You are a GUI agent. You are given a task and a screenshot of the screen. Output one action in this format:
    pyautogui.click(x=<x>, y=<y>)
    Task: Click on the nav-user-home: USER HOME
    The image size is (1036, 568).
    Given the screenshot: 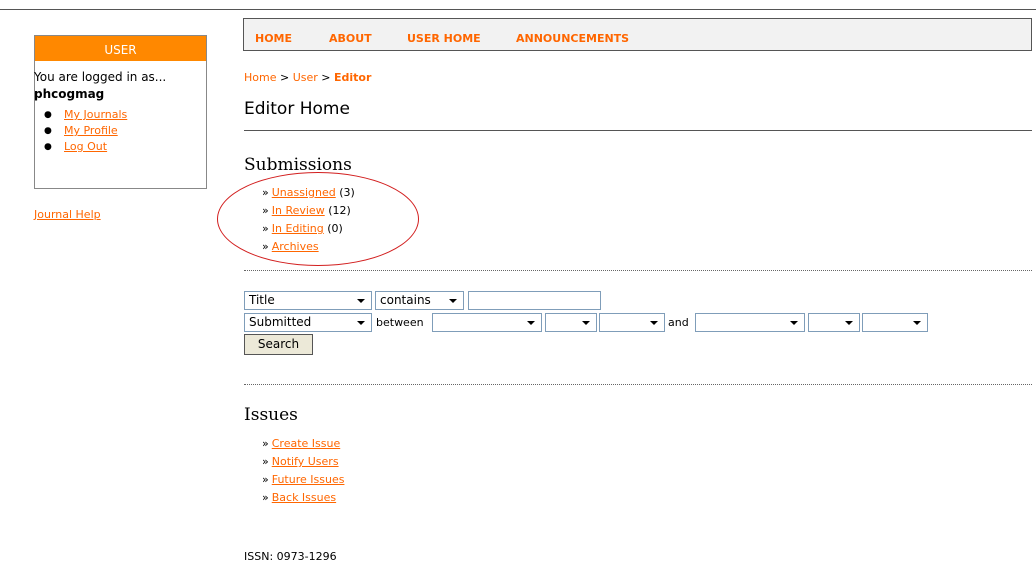 What is the action you would take?
    pyautogui.click(x=444, y=38)
    